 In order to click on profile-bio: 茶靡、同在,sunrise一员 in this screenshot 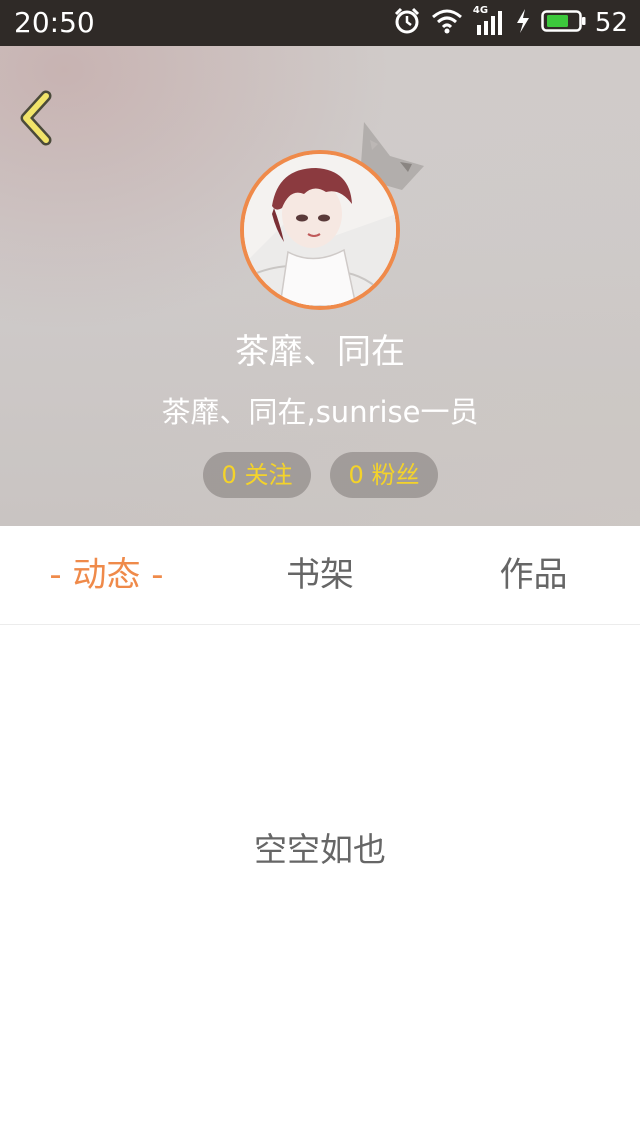, I will do `click(320, 412)`.